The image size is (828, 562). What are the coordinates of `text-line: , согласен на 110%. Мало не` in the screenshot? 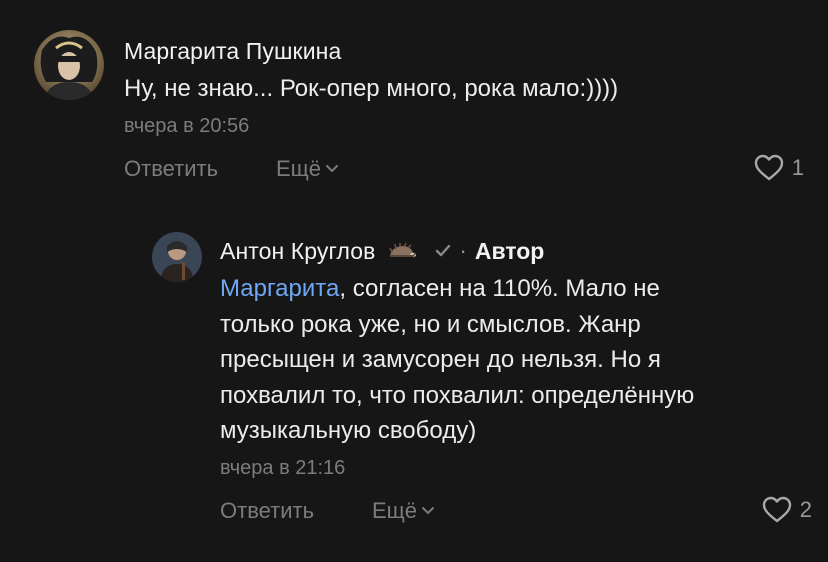 It's located at (499, 288).